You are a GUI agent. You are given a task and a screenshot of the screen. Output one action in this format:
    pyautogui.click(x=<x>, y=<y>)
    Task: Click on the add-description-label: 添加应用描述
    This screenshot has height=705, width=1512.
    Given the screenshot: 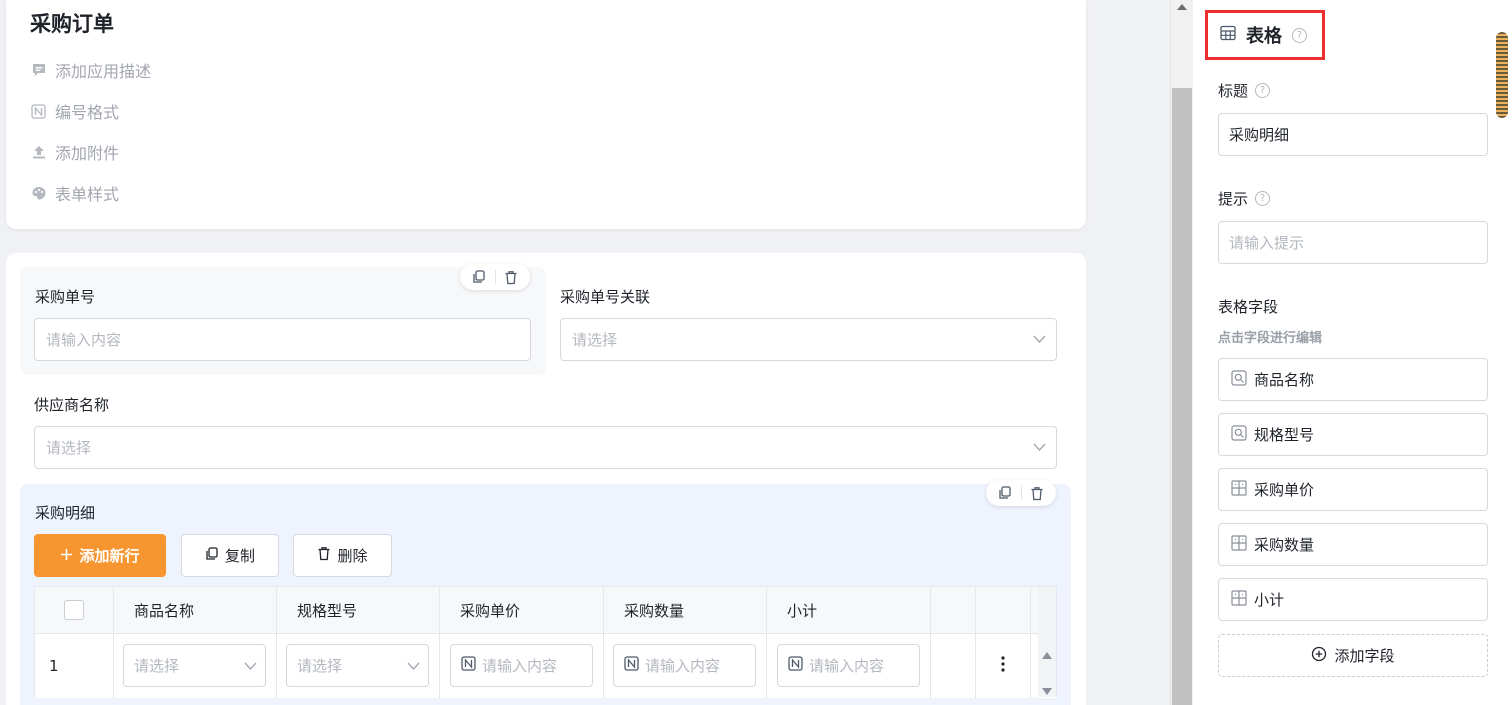 What is the action you would take?
    pyautogui.click(x=103, y=71)
    